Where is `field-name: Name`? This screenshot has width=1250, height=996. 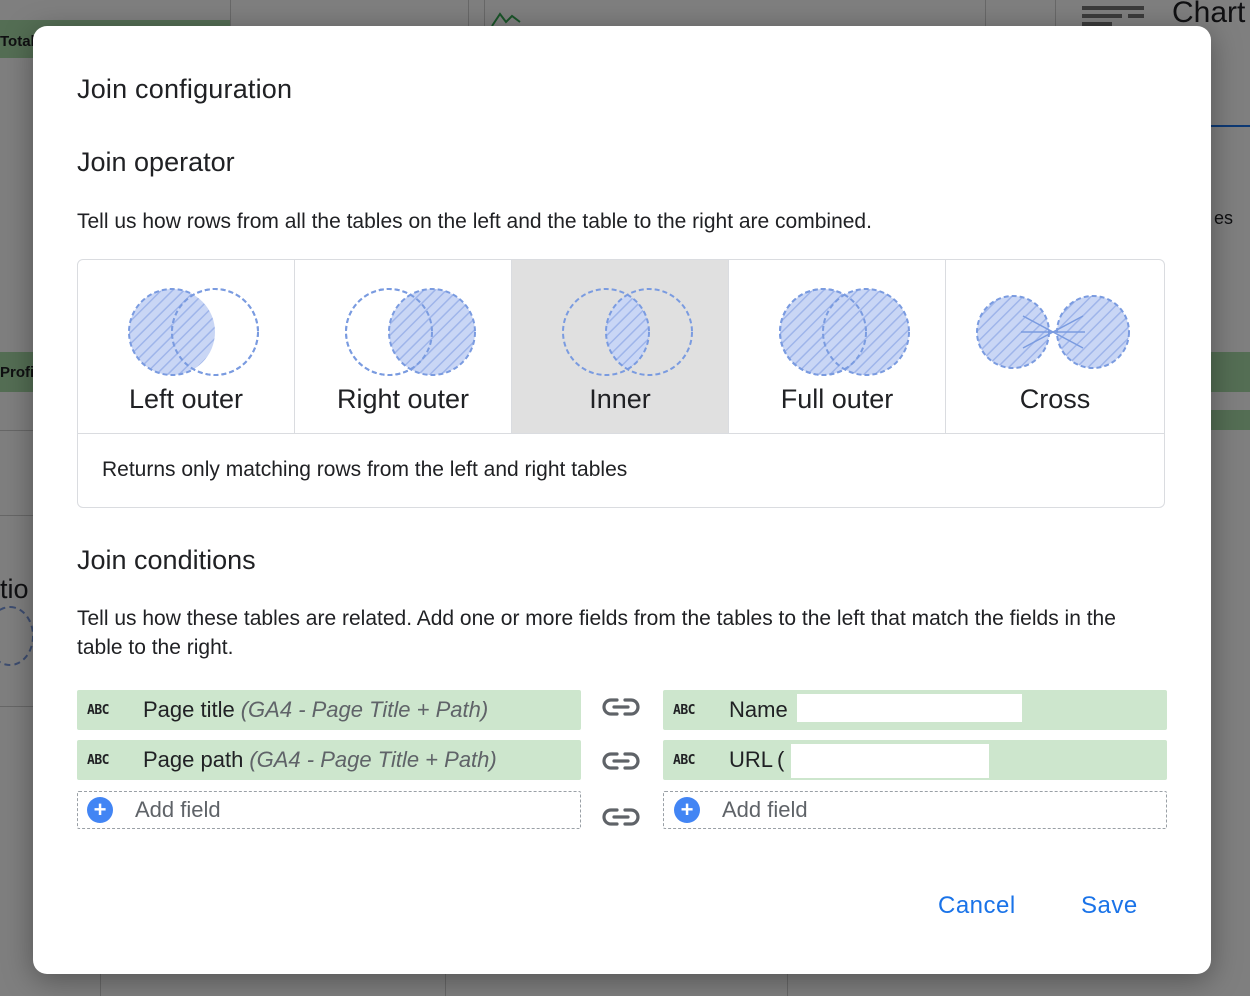 field-name: Name is located at coordinates (758, 709).